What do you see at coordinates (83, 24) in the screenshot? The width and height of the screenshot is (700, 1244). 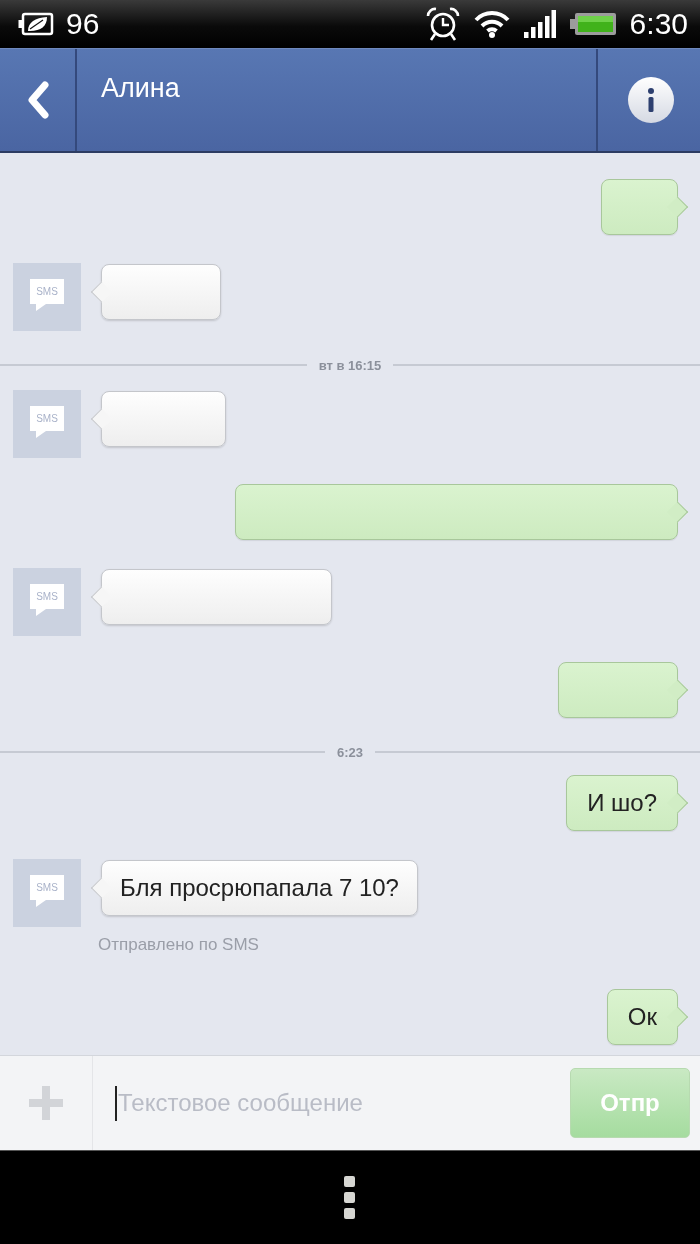 I see `indicator-text: 96` at bounding box center [83, 24].